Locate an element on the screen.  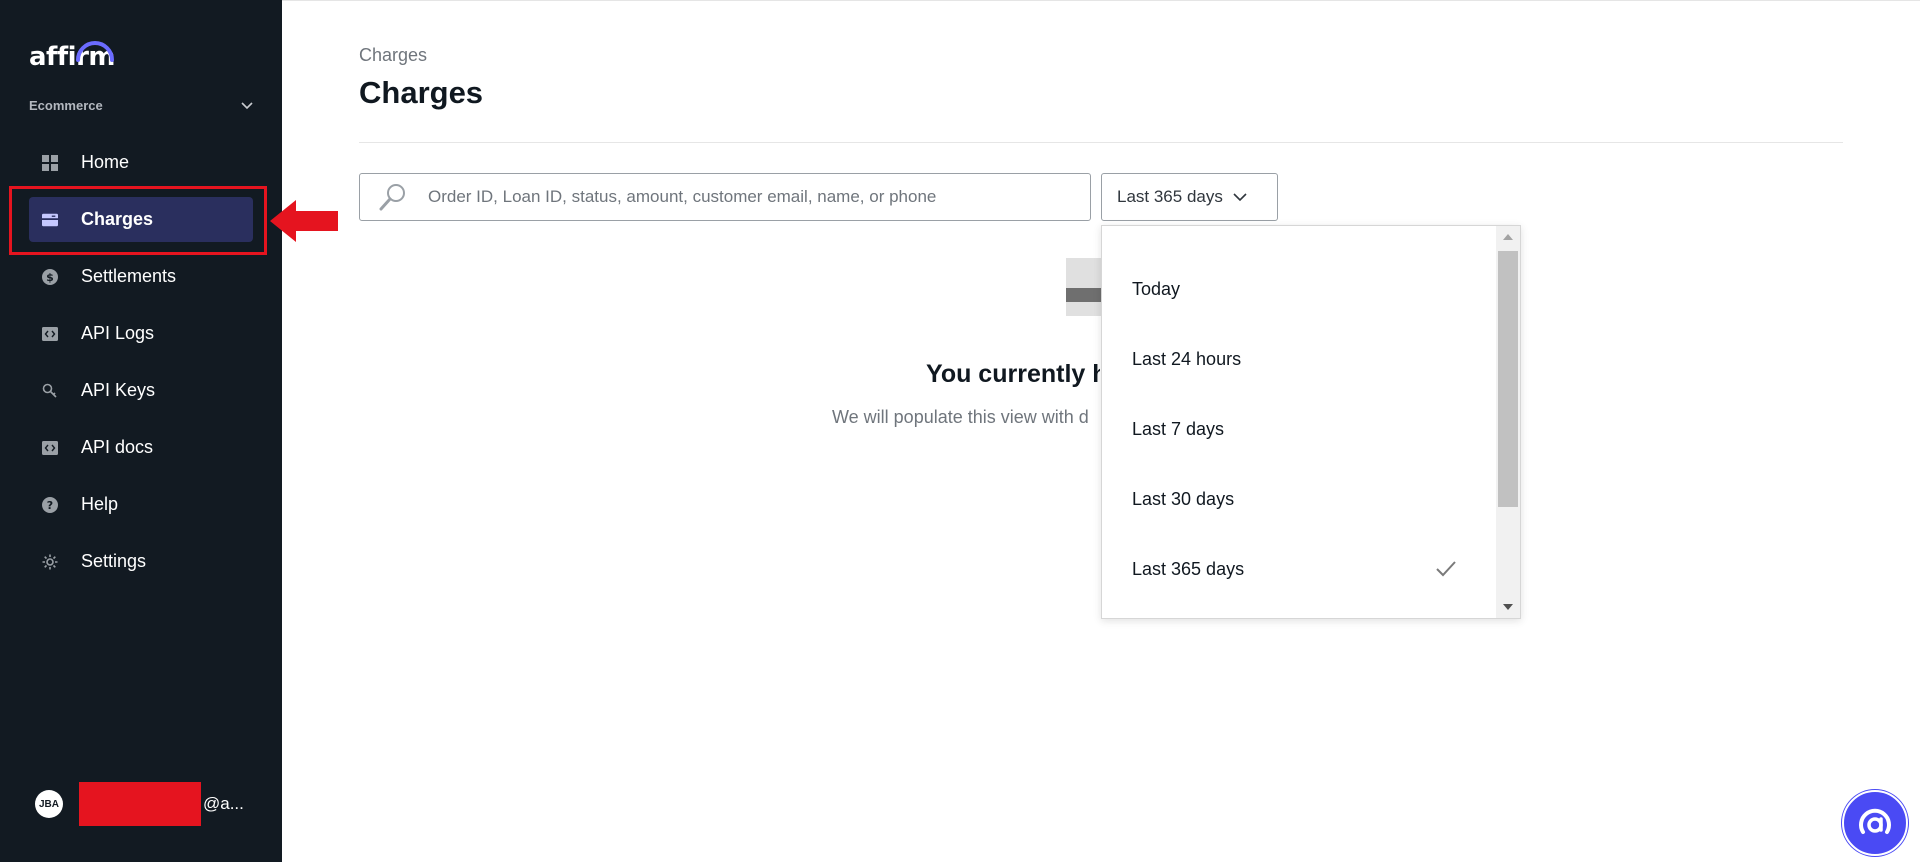
sidebar-item-label: Settings is located at coordinates (114, 561).